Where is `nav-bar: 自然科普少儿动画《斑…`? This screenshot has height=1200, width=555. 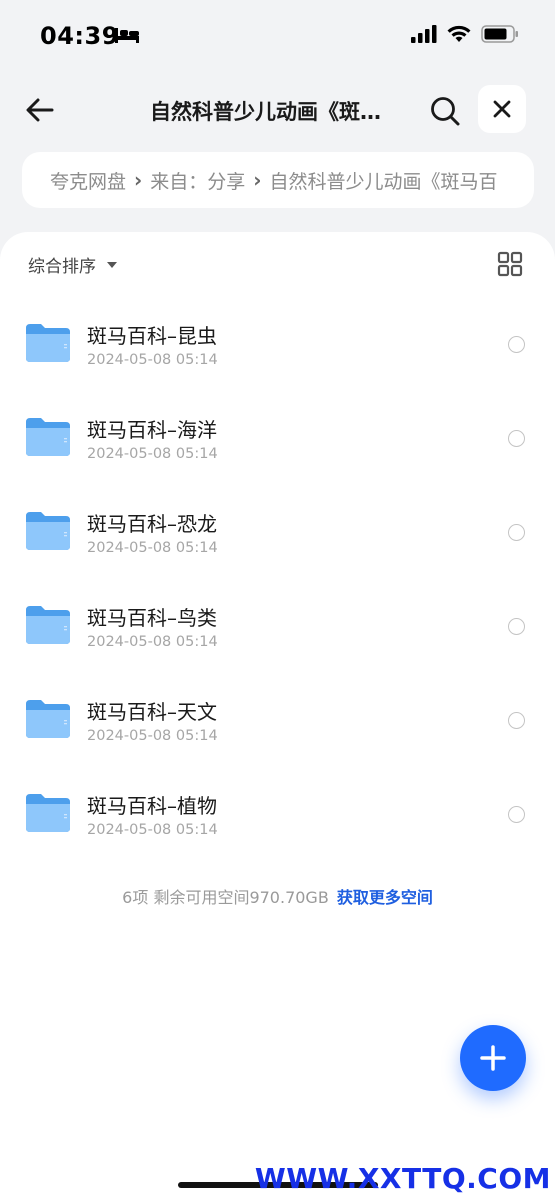 nav-bar: 自然科普少儿动画《斑… is located at coordinates (277, 110).